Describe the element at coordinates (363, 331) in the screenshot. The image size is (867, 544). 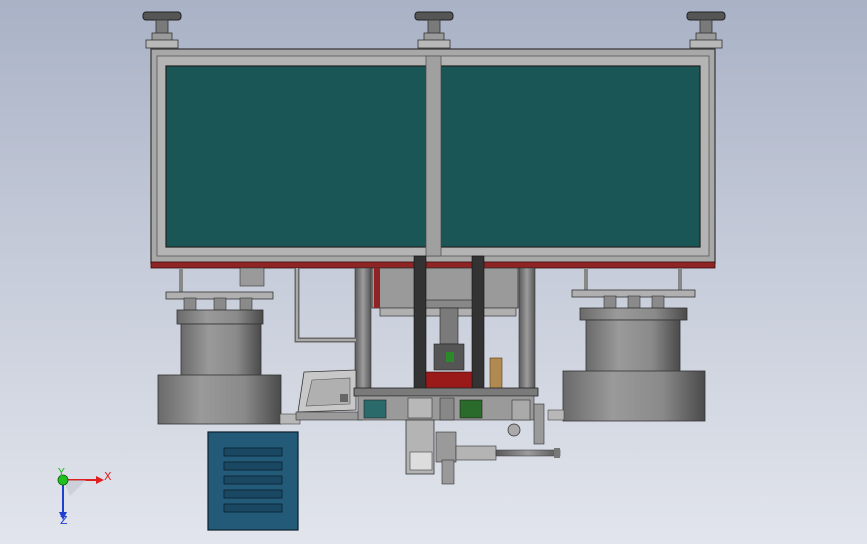
I see `guide-rod-left` at that location.